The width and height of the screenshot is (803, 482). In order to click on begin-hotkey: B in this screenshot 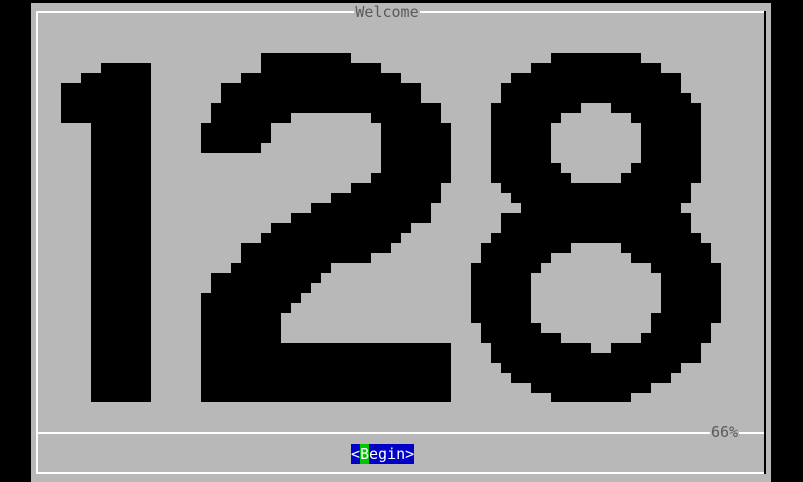, I will do `click(365, 454)`.